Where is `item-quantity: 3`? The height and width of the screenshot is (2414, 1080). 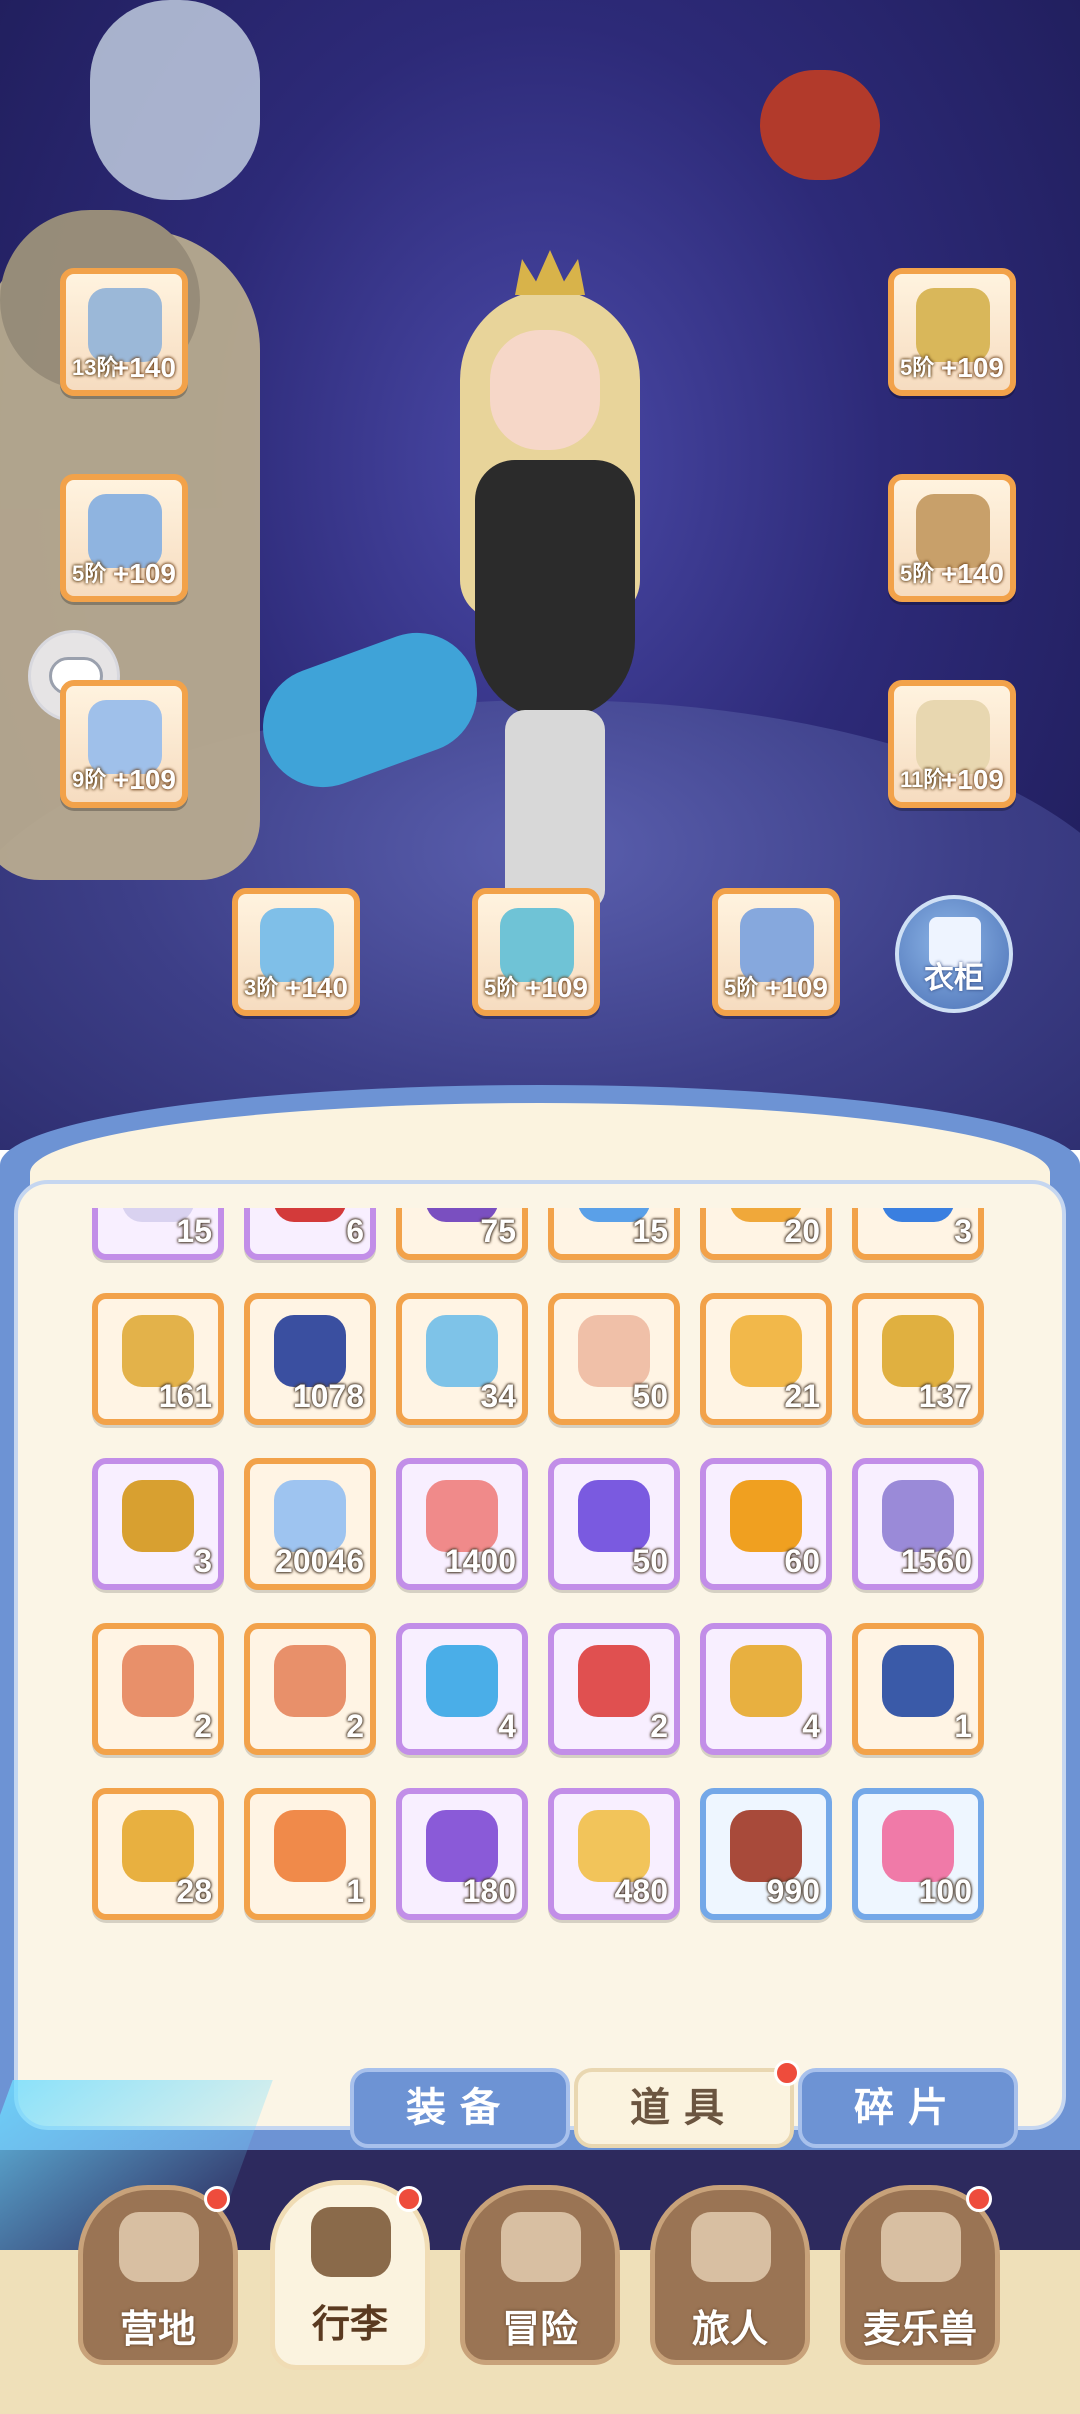
item-quantity: 3 is located at coordinates (203, 1561).